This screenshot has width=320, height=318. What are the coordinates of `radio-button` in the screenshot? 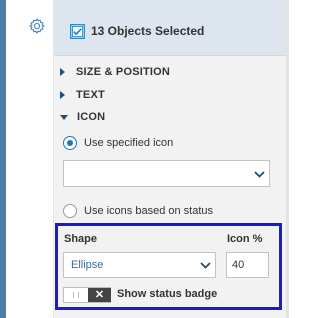 It's located at (70, 211).